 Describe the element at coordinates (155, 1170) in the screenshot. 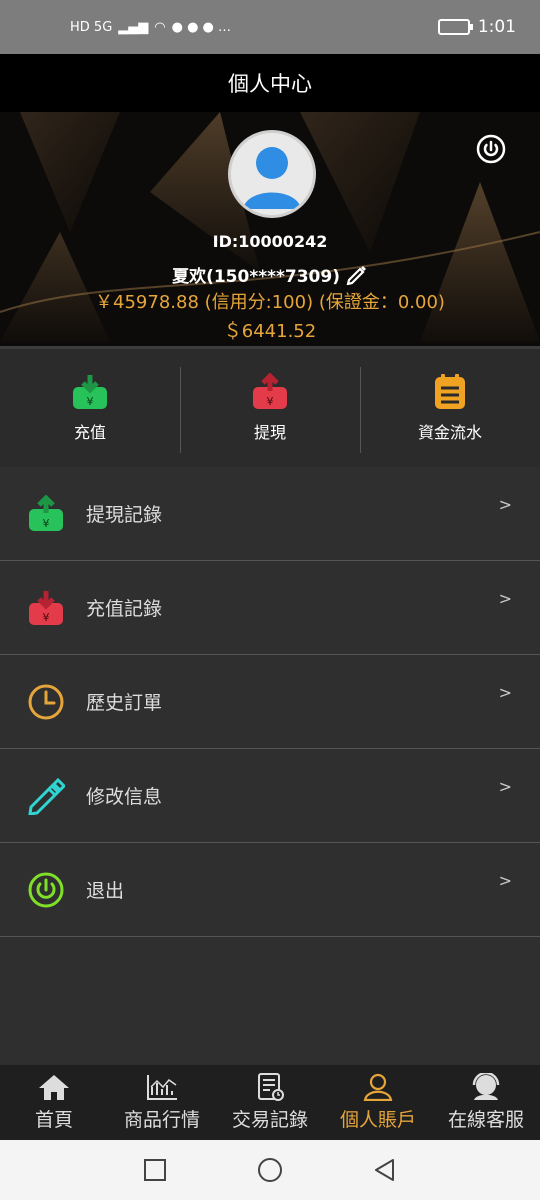

I see `recent-apps-icon` at that location.